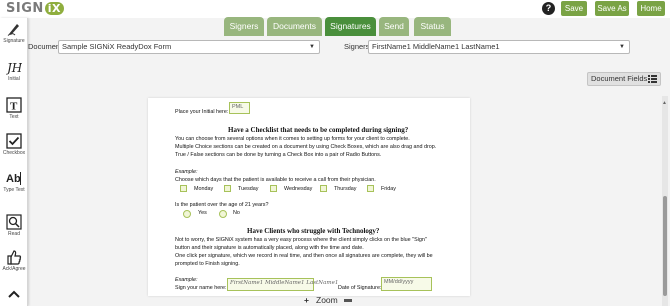 Image resolution: width=670 pixels, height=306 pixels. What do you see at coordinates (201, 288) in the screenshot?
I see `sign-prompt: Sign your name here:` at bounding box center [201, 288].